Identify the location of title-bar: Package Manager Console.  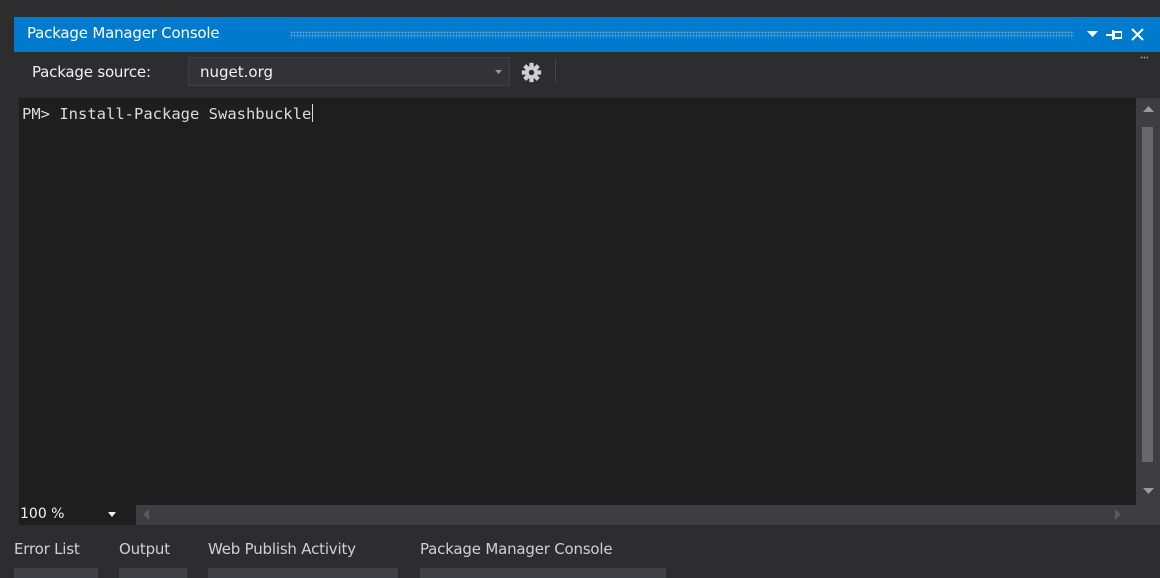
(587, 34).